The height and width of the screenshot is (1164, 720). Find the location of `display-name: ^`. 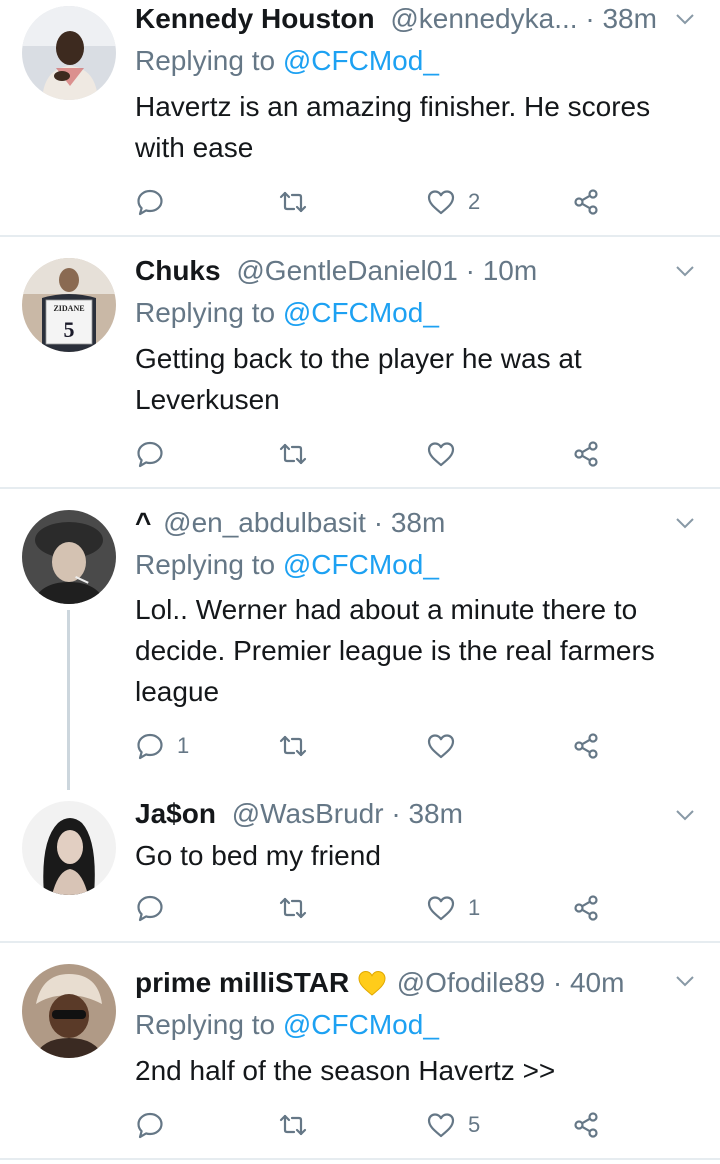

display-name: ^ is located at coordinates (143, 522).